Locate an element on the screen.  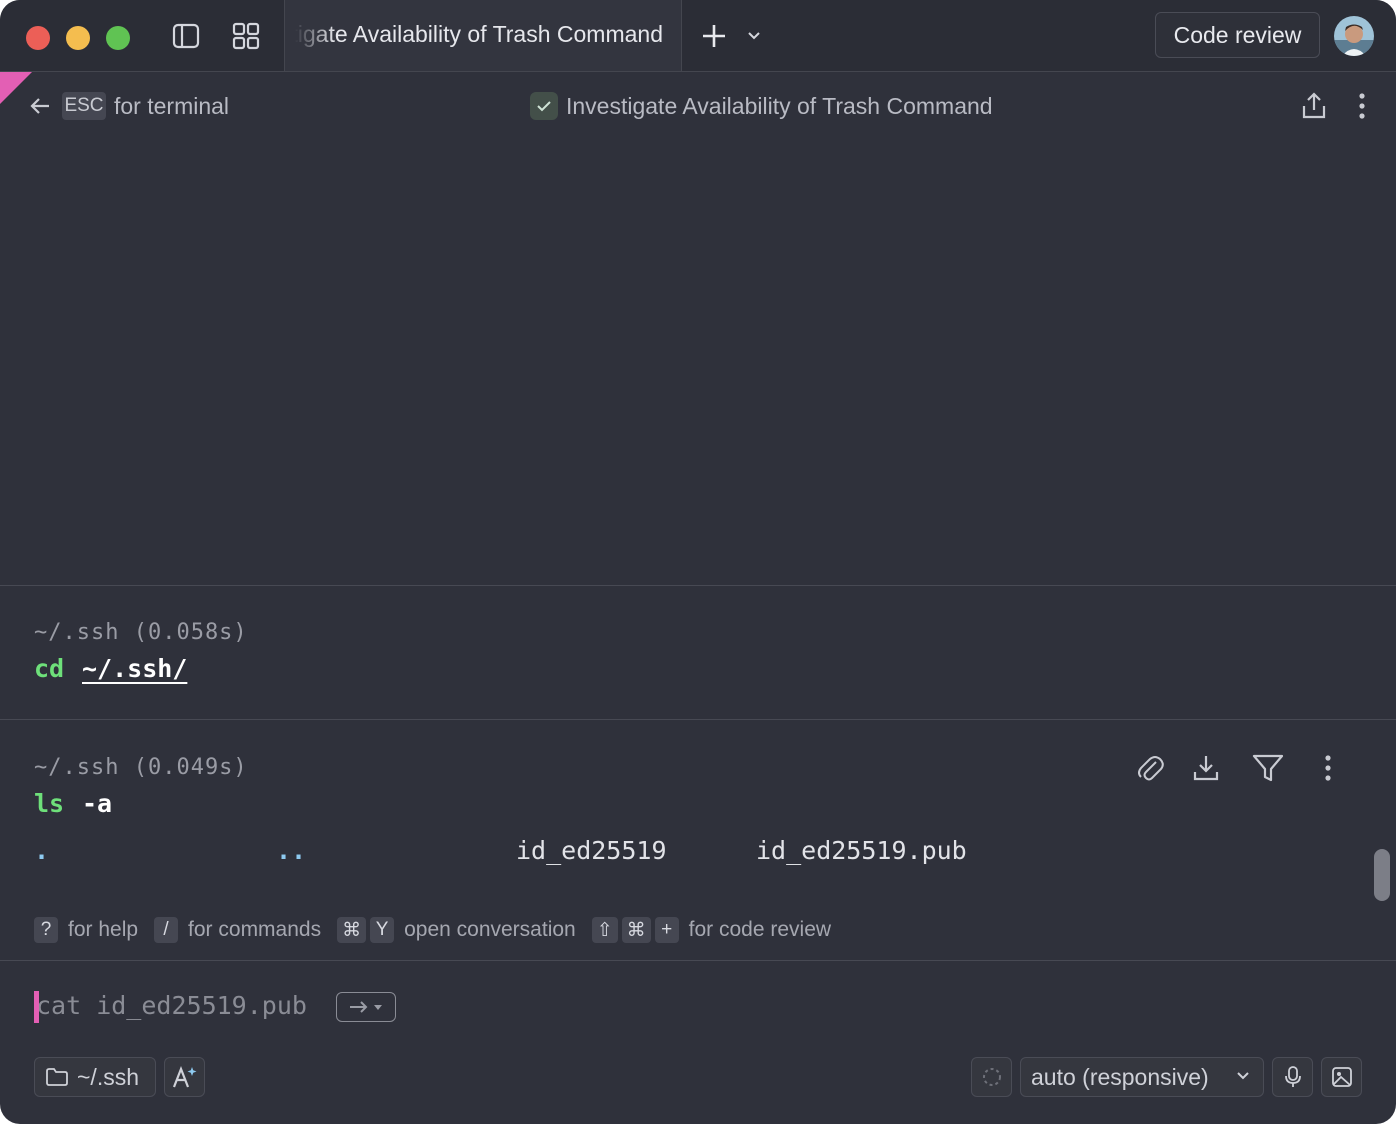
model-select: auto (responsive) is located at coordinates (1142, 1077).